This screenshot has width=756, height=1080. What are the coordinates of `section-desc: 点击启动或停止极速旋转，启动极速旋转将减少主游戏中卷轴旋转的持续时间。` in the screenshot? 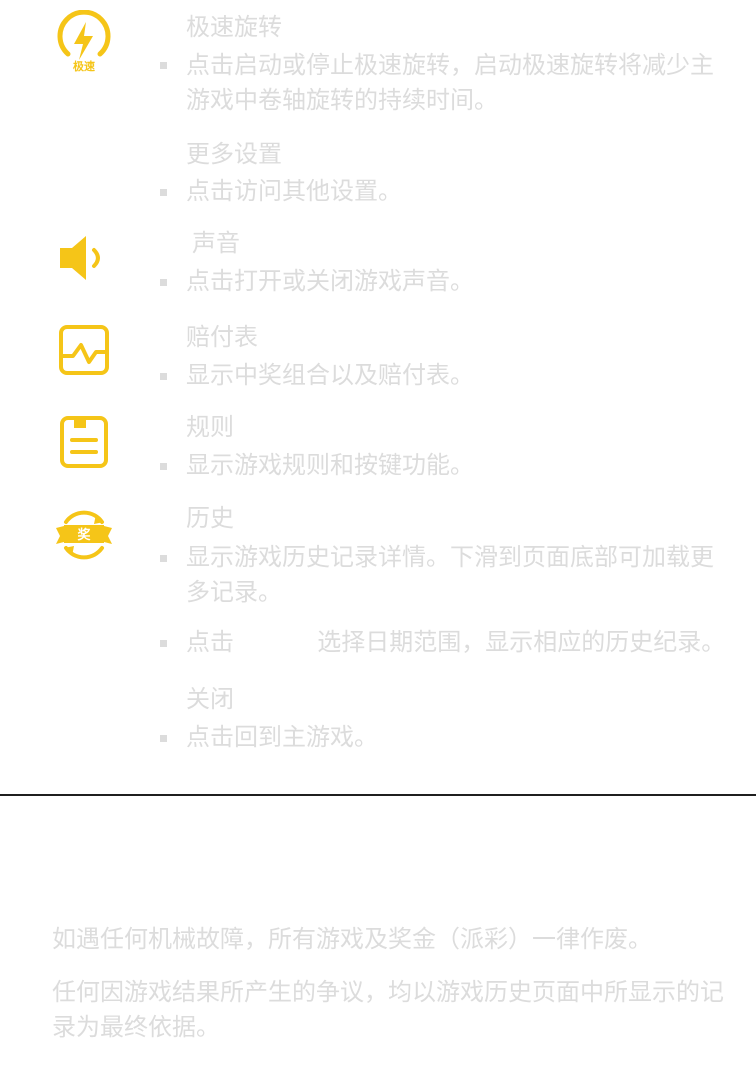 It's located at (457, 83).